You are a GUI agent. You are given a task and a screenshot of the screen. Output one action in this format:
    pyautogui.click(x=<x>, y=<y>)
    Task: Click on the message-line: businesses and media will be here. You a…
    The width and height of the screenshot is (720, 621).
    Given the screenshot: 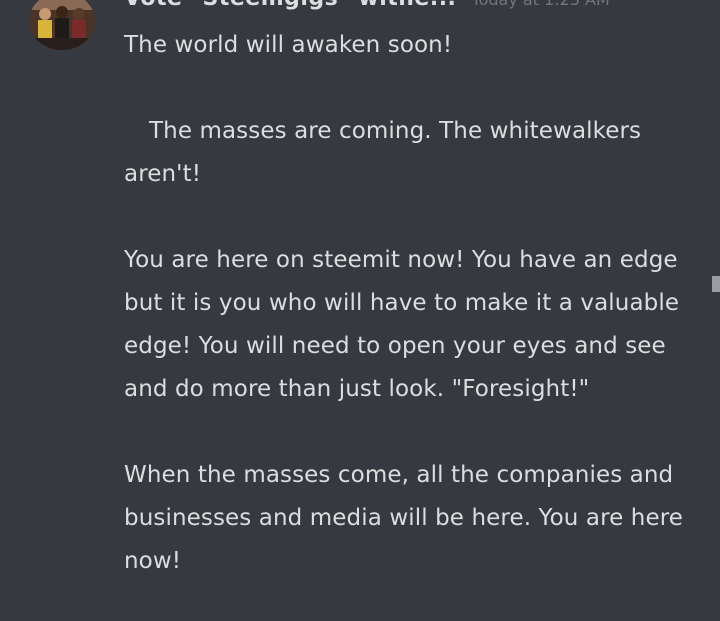 What is the action you would take?
    pyautogui.click(x=404, y=518)
    